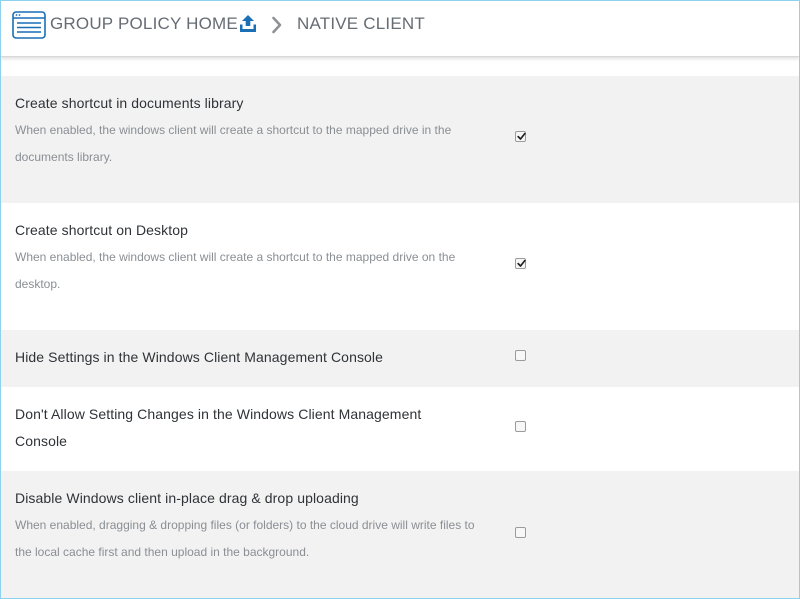 The image size is (800, 599). Describe the element at coordinates (520, 426) in the screenshot. I see `disallow-changes-checkbox` at that location.